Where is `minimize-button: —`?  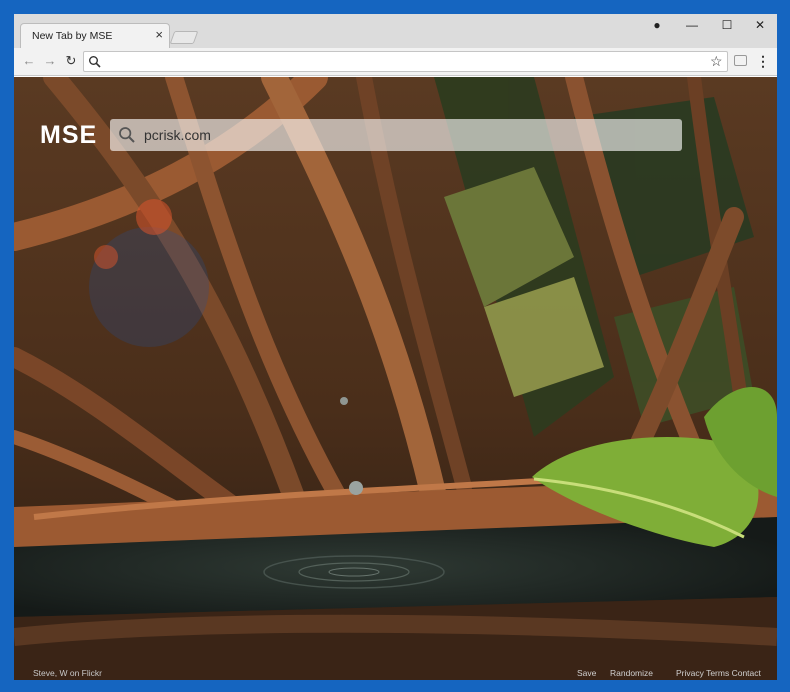
minimize-button: — is located at coordinates (692, 25).